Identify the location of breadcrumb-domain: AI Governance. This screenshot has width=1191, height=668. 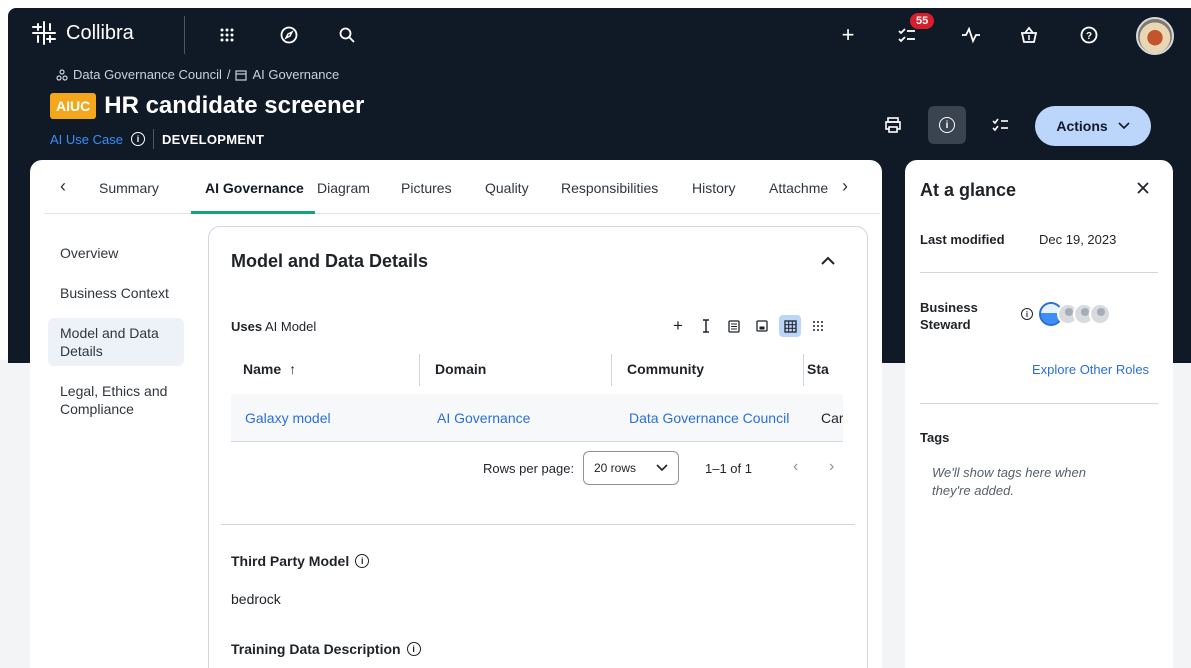
(295, 74).